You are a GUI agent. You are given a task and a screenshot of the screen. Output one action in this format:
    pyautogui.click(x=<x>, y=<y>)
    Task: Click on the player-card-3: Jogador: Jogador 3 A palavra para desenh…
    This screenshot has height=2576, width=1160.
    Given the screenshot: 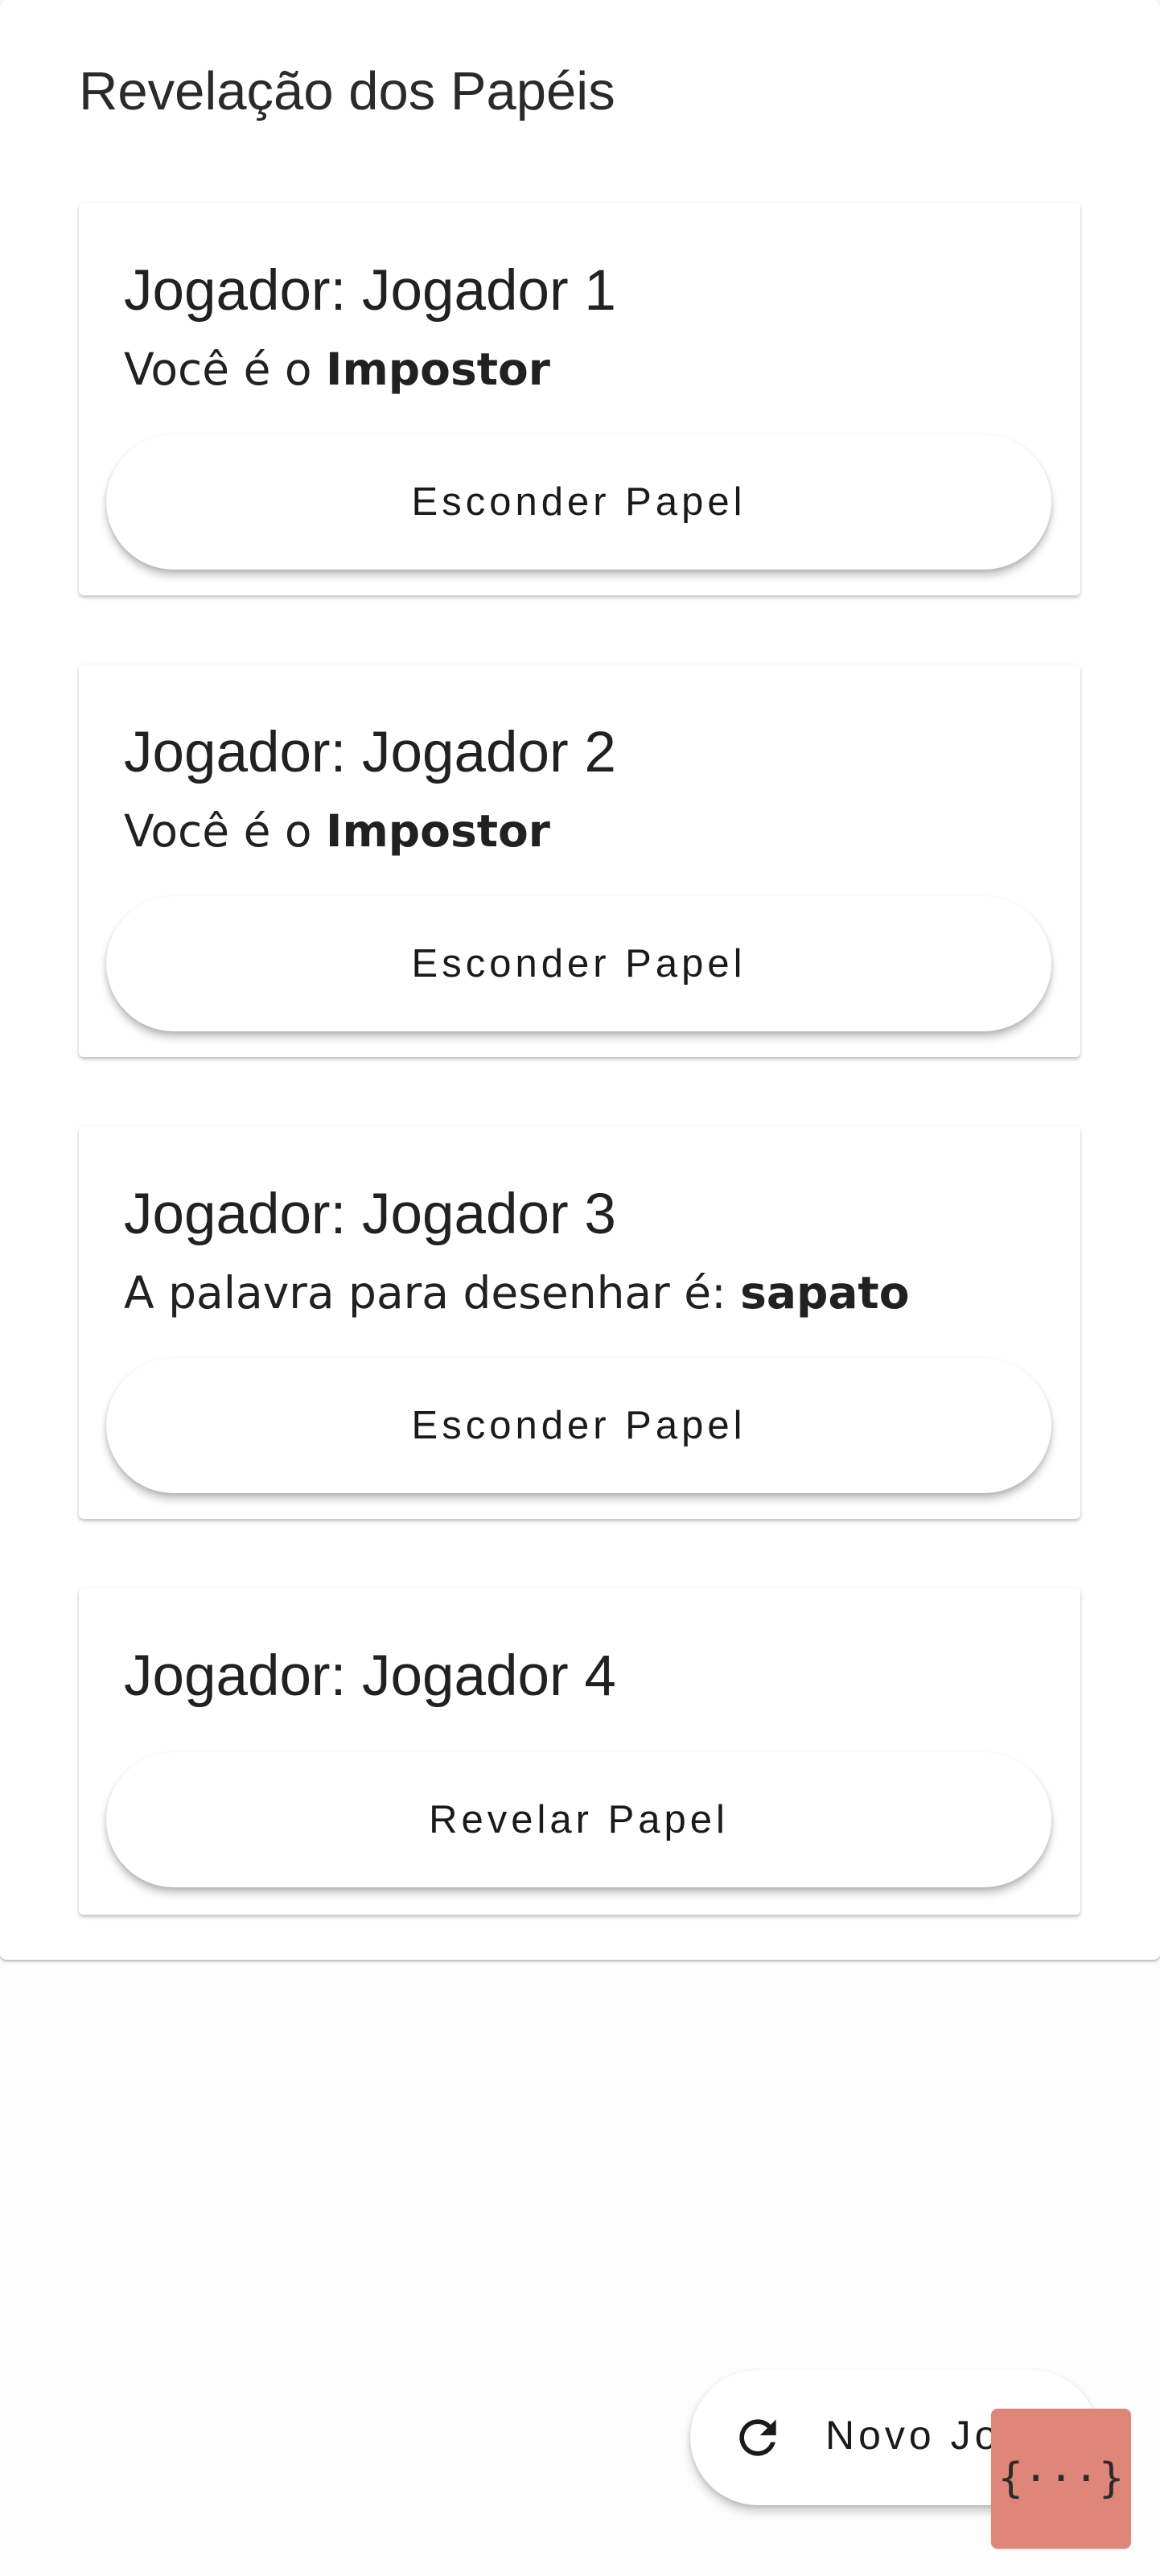 What is the action you would take?
    pyautogui.click(x=579, y=1322)
    